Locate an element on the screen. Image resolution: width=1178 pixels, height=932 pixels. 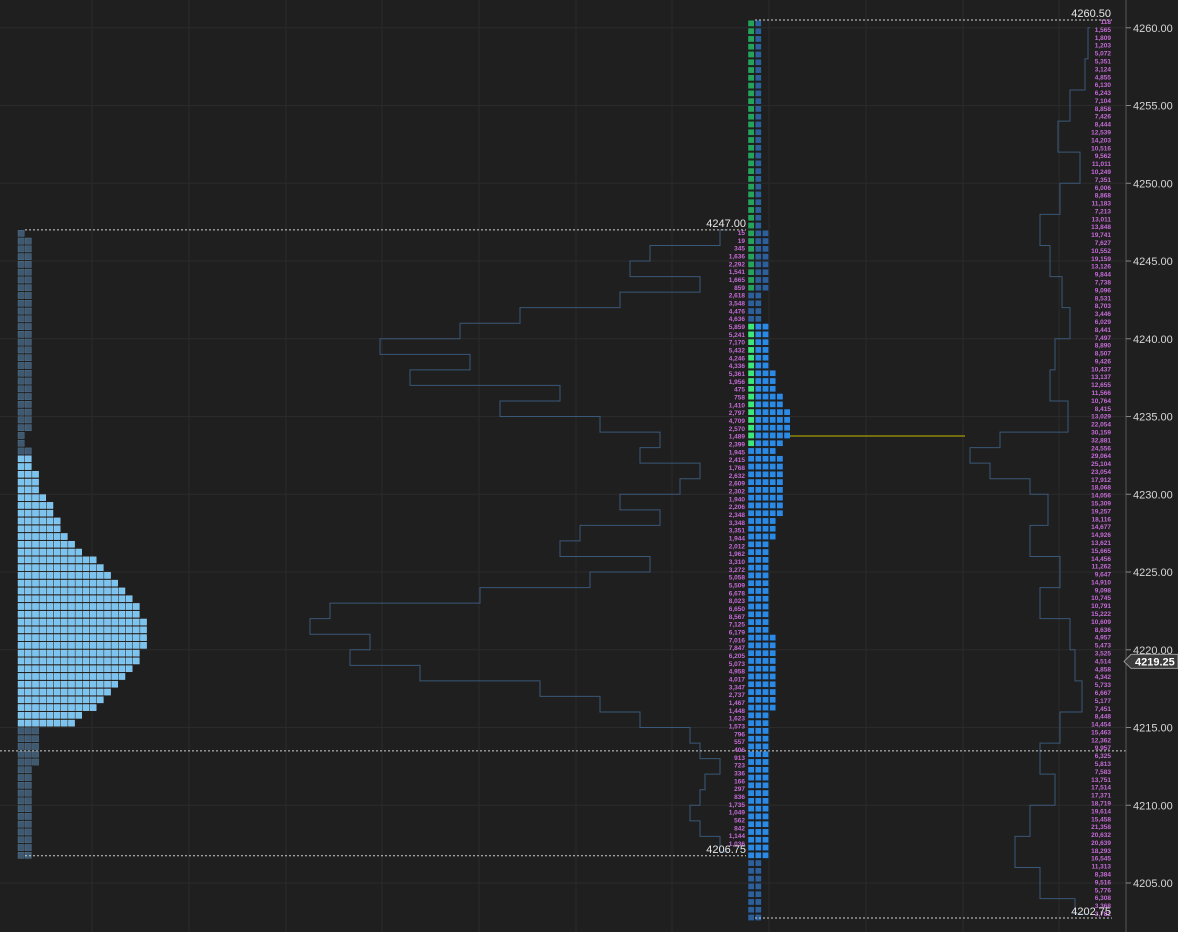
volume-label-mid: 4,017 is located at coordinates (737, 680).